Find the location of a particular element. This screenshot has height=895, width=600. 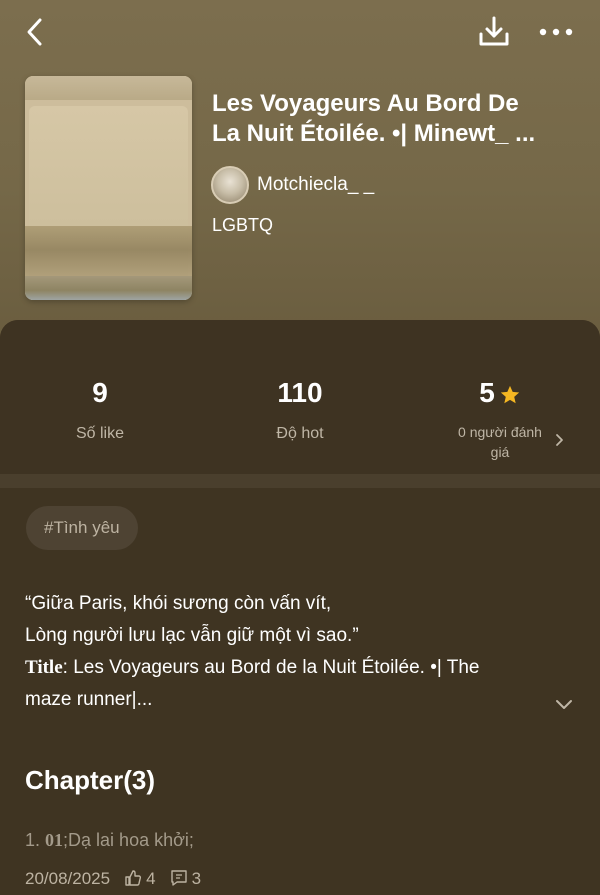

more-horizontal-icon is located at coordinates (556, 32).